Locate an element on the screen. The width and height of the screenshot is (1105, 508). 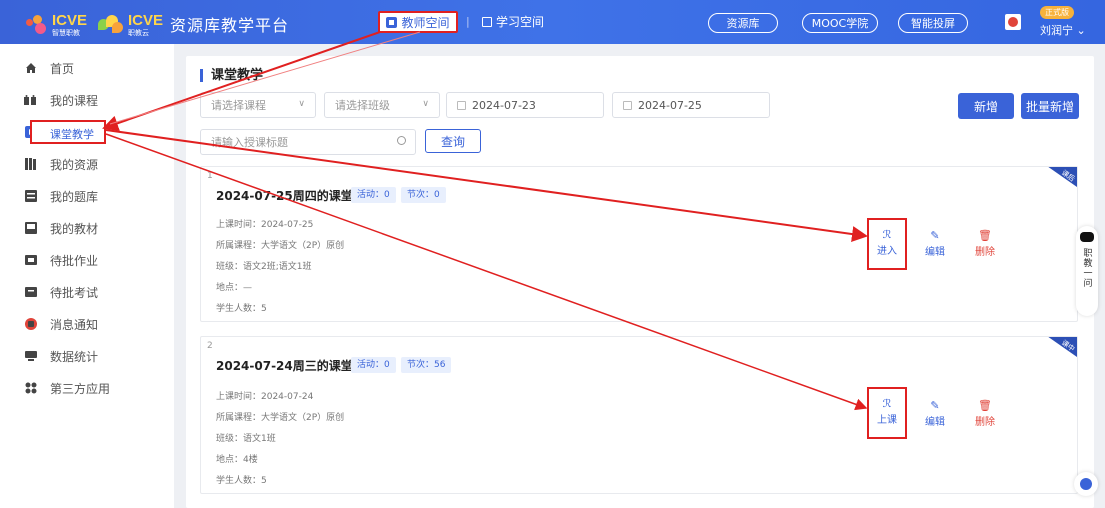
enter-label: 进入 is located at coordinates (887, 251).